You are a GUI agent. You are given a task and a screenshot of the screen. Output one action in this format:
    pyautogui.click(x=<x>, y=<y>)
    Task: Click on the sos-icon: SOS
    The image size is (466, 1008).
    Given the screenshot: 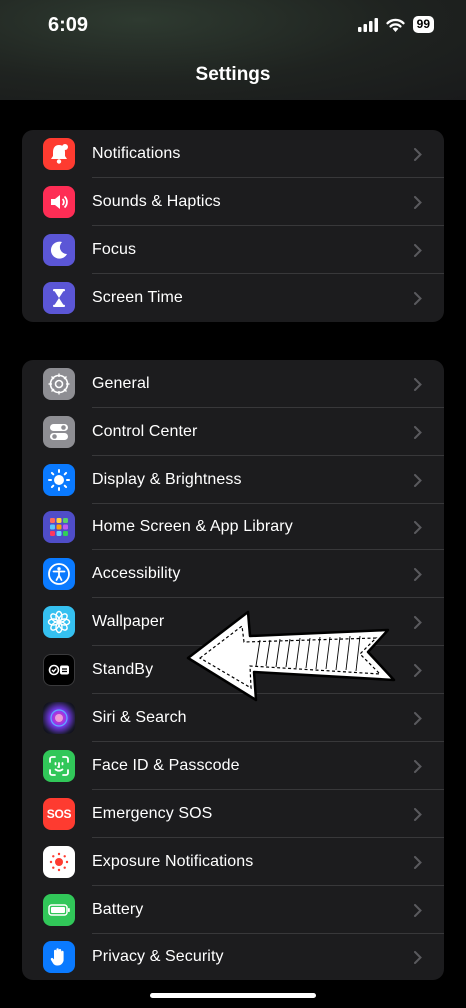 What is the action you would take?
    pyautogui.click(x=59, y=814)
    